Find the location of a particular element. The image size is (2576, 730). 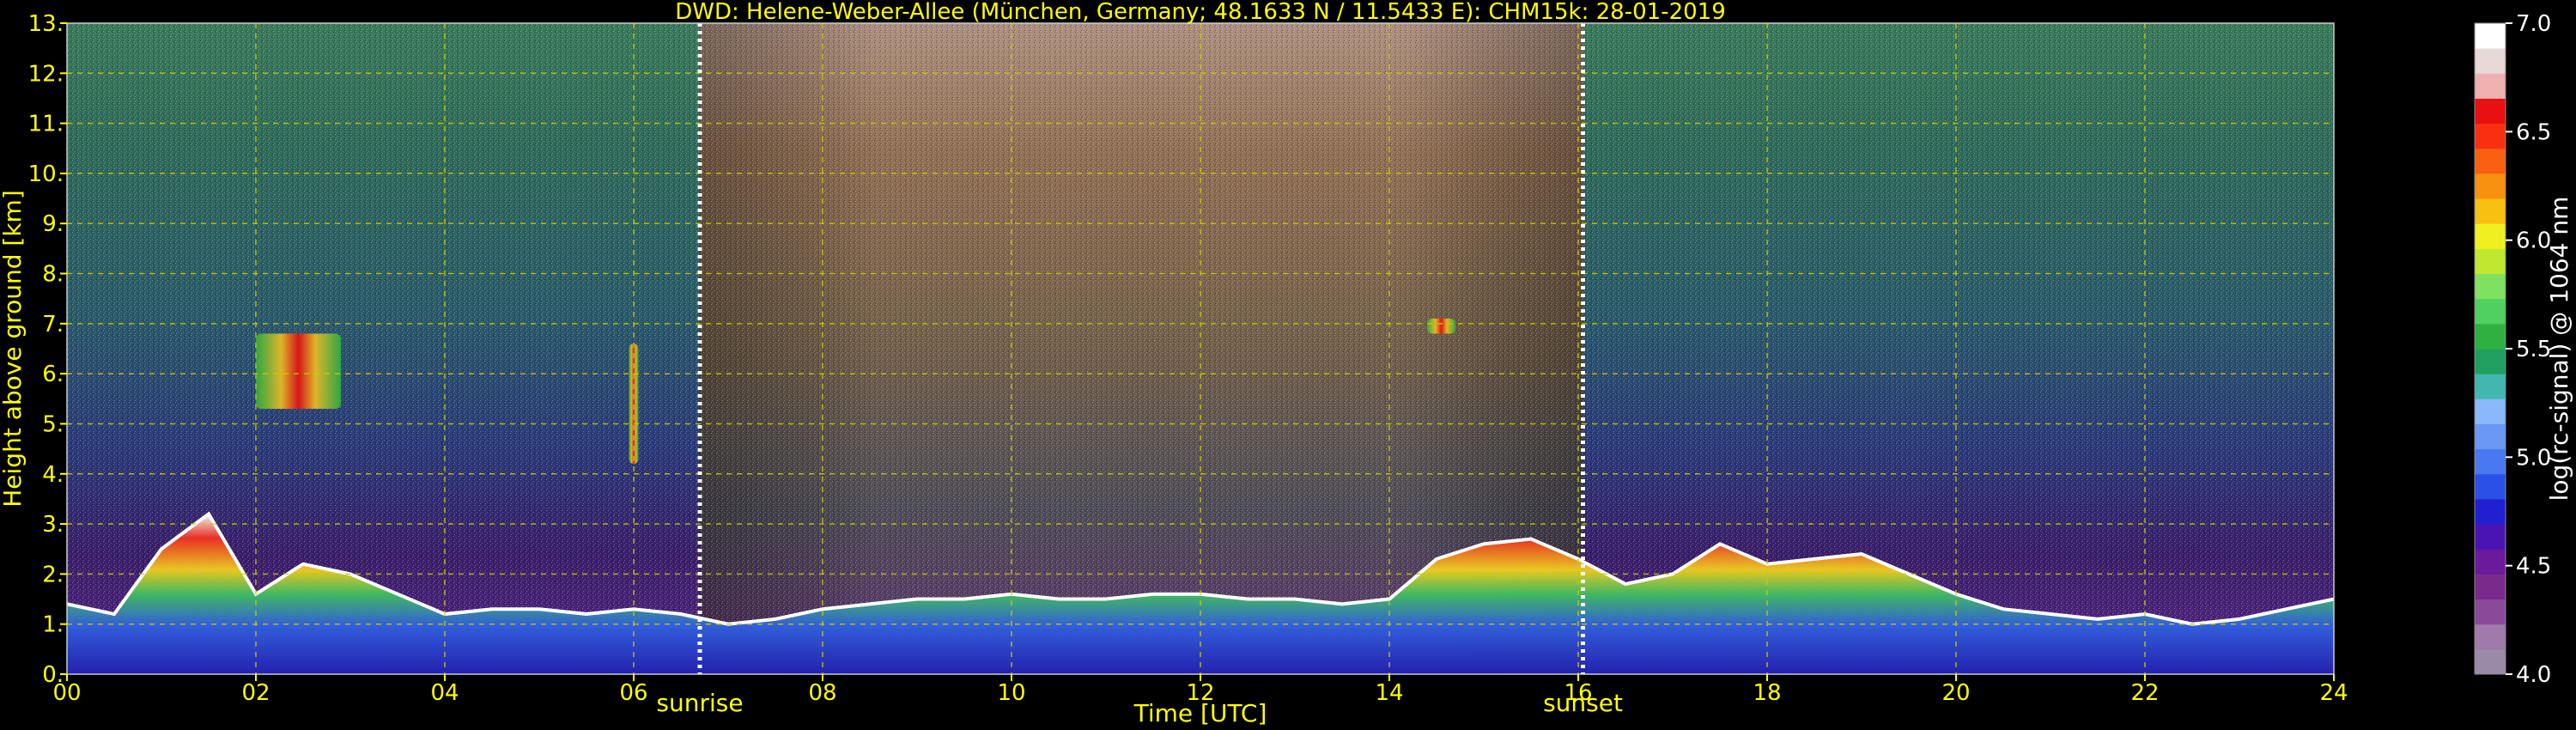

y-tick-label: 10. is located at coordinates (46, 174).